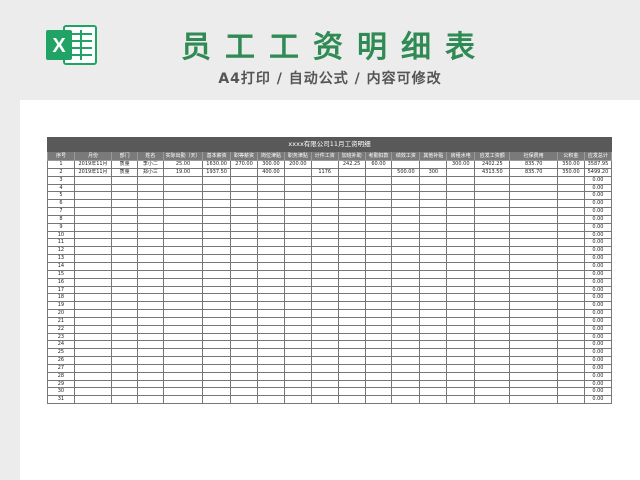 This screenshot has width=640, height=480. What do you see at coordinates (61, 235) in the screenshot?
I see `table-cell: 10` at bounding box center [61, 235].